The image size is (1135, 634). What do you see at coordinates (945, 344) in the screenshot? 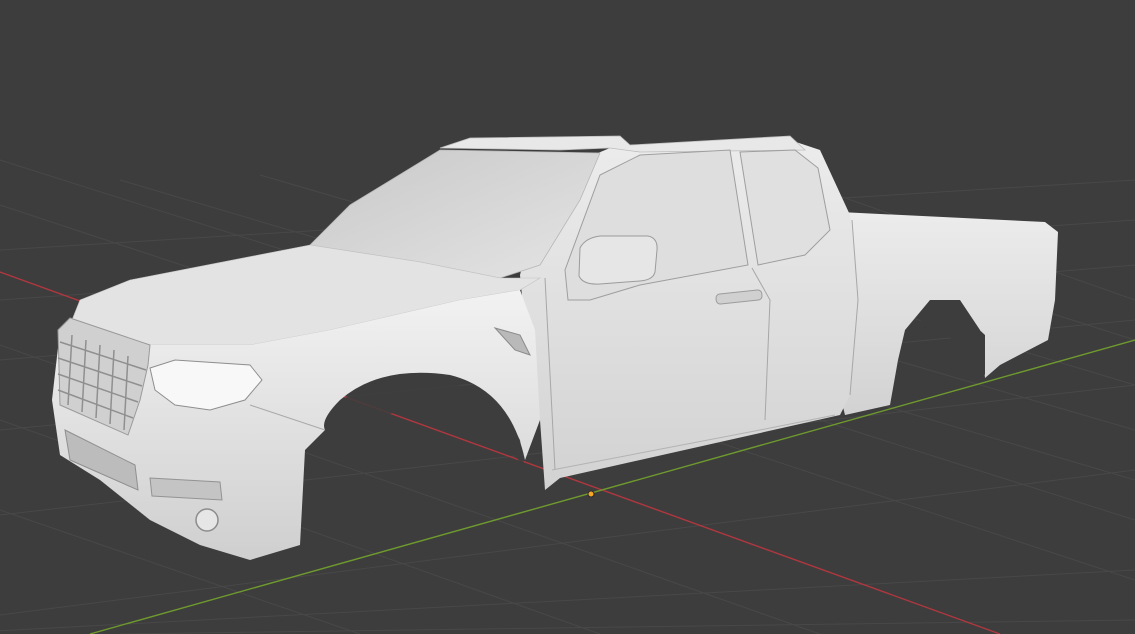
I see `rear-wheel-well` at bounding box center [945, 344].